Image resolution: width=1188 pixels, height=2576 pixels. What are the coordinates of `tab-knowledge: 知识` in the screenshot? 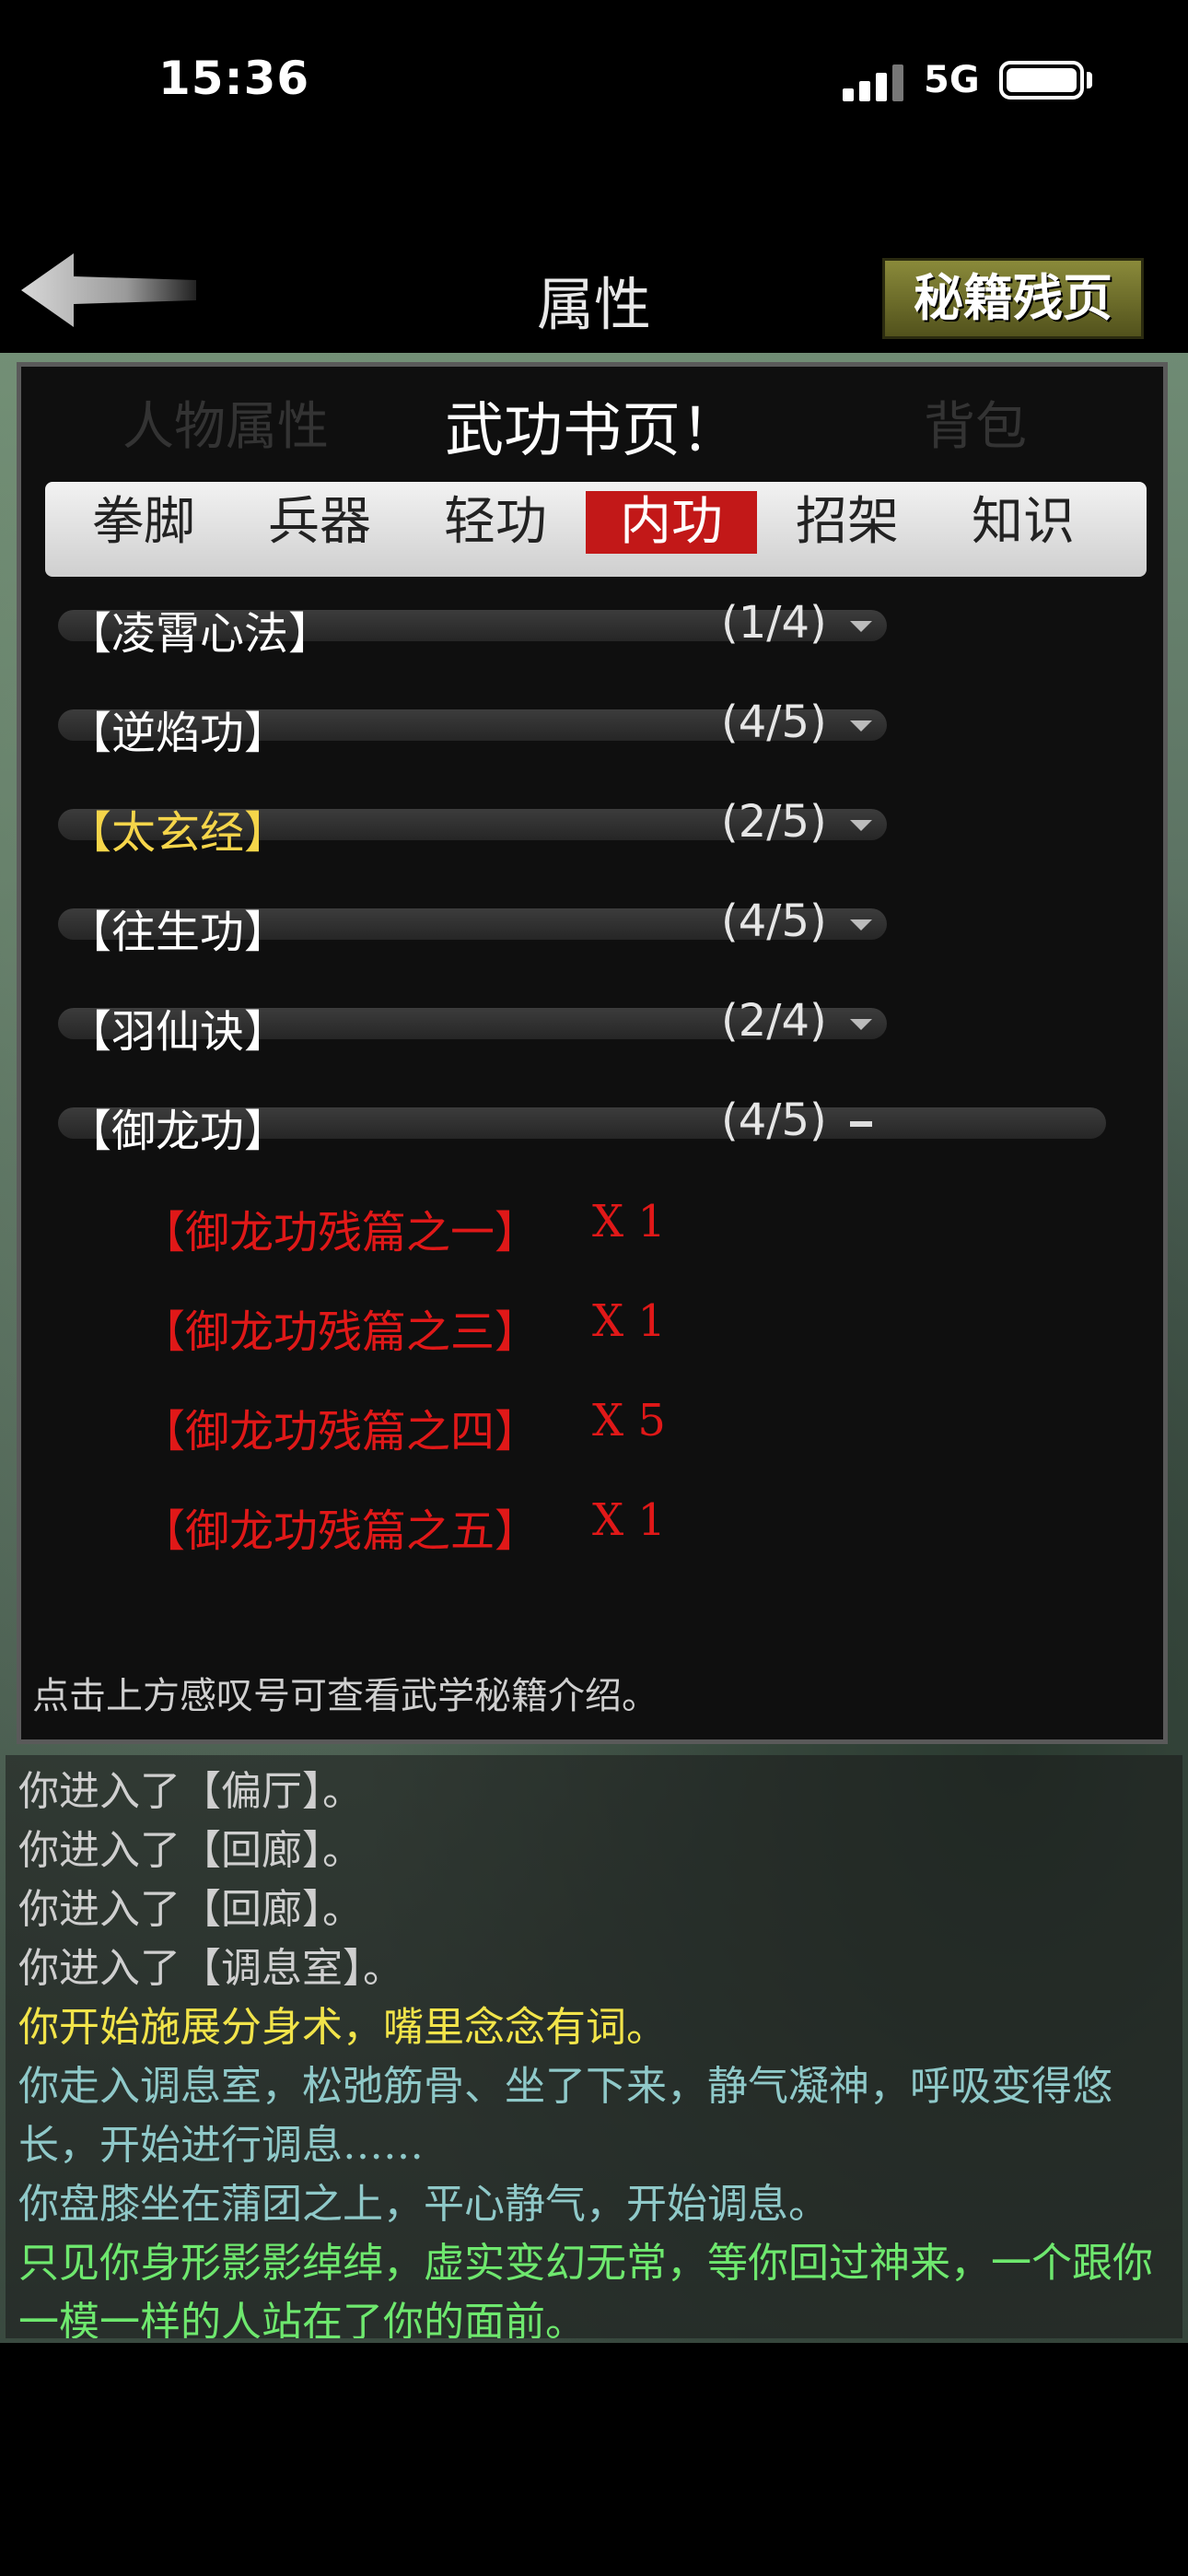 It's located at (1023, 522).